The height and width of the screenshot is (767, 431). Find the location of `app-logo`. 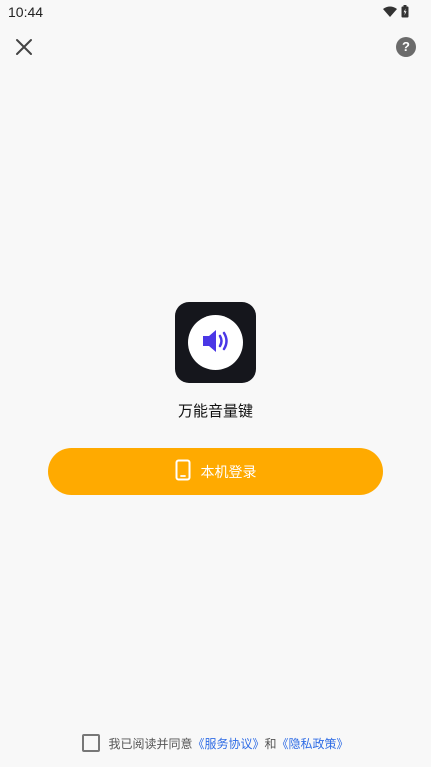

app-logo is located at coordinates (215, 342).